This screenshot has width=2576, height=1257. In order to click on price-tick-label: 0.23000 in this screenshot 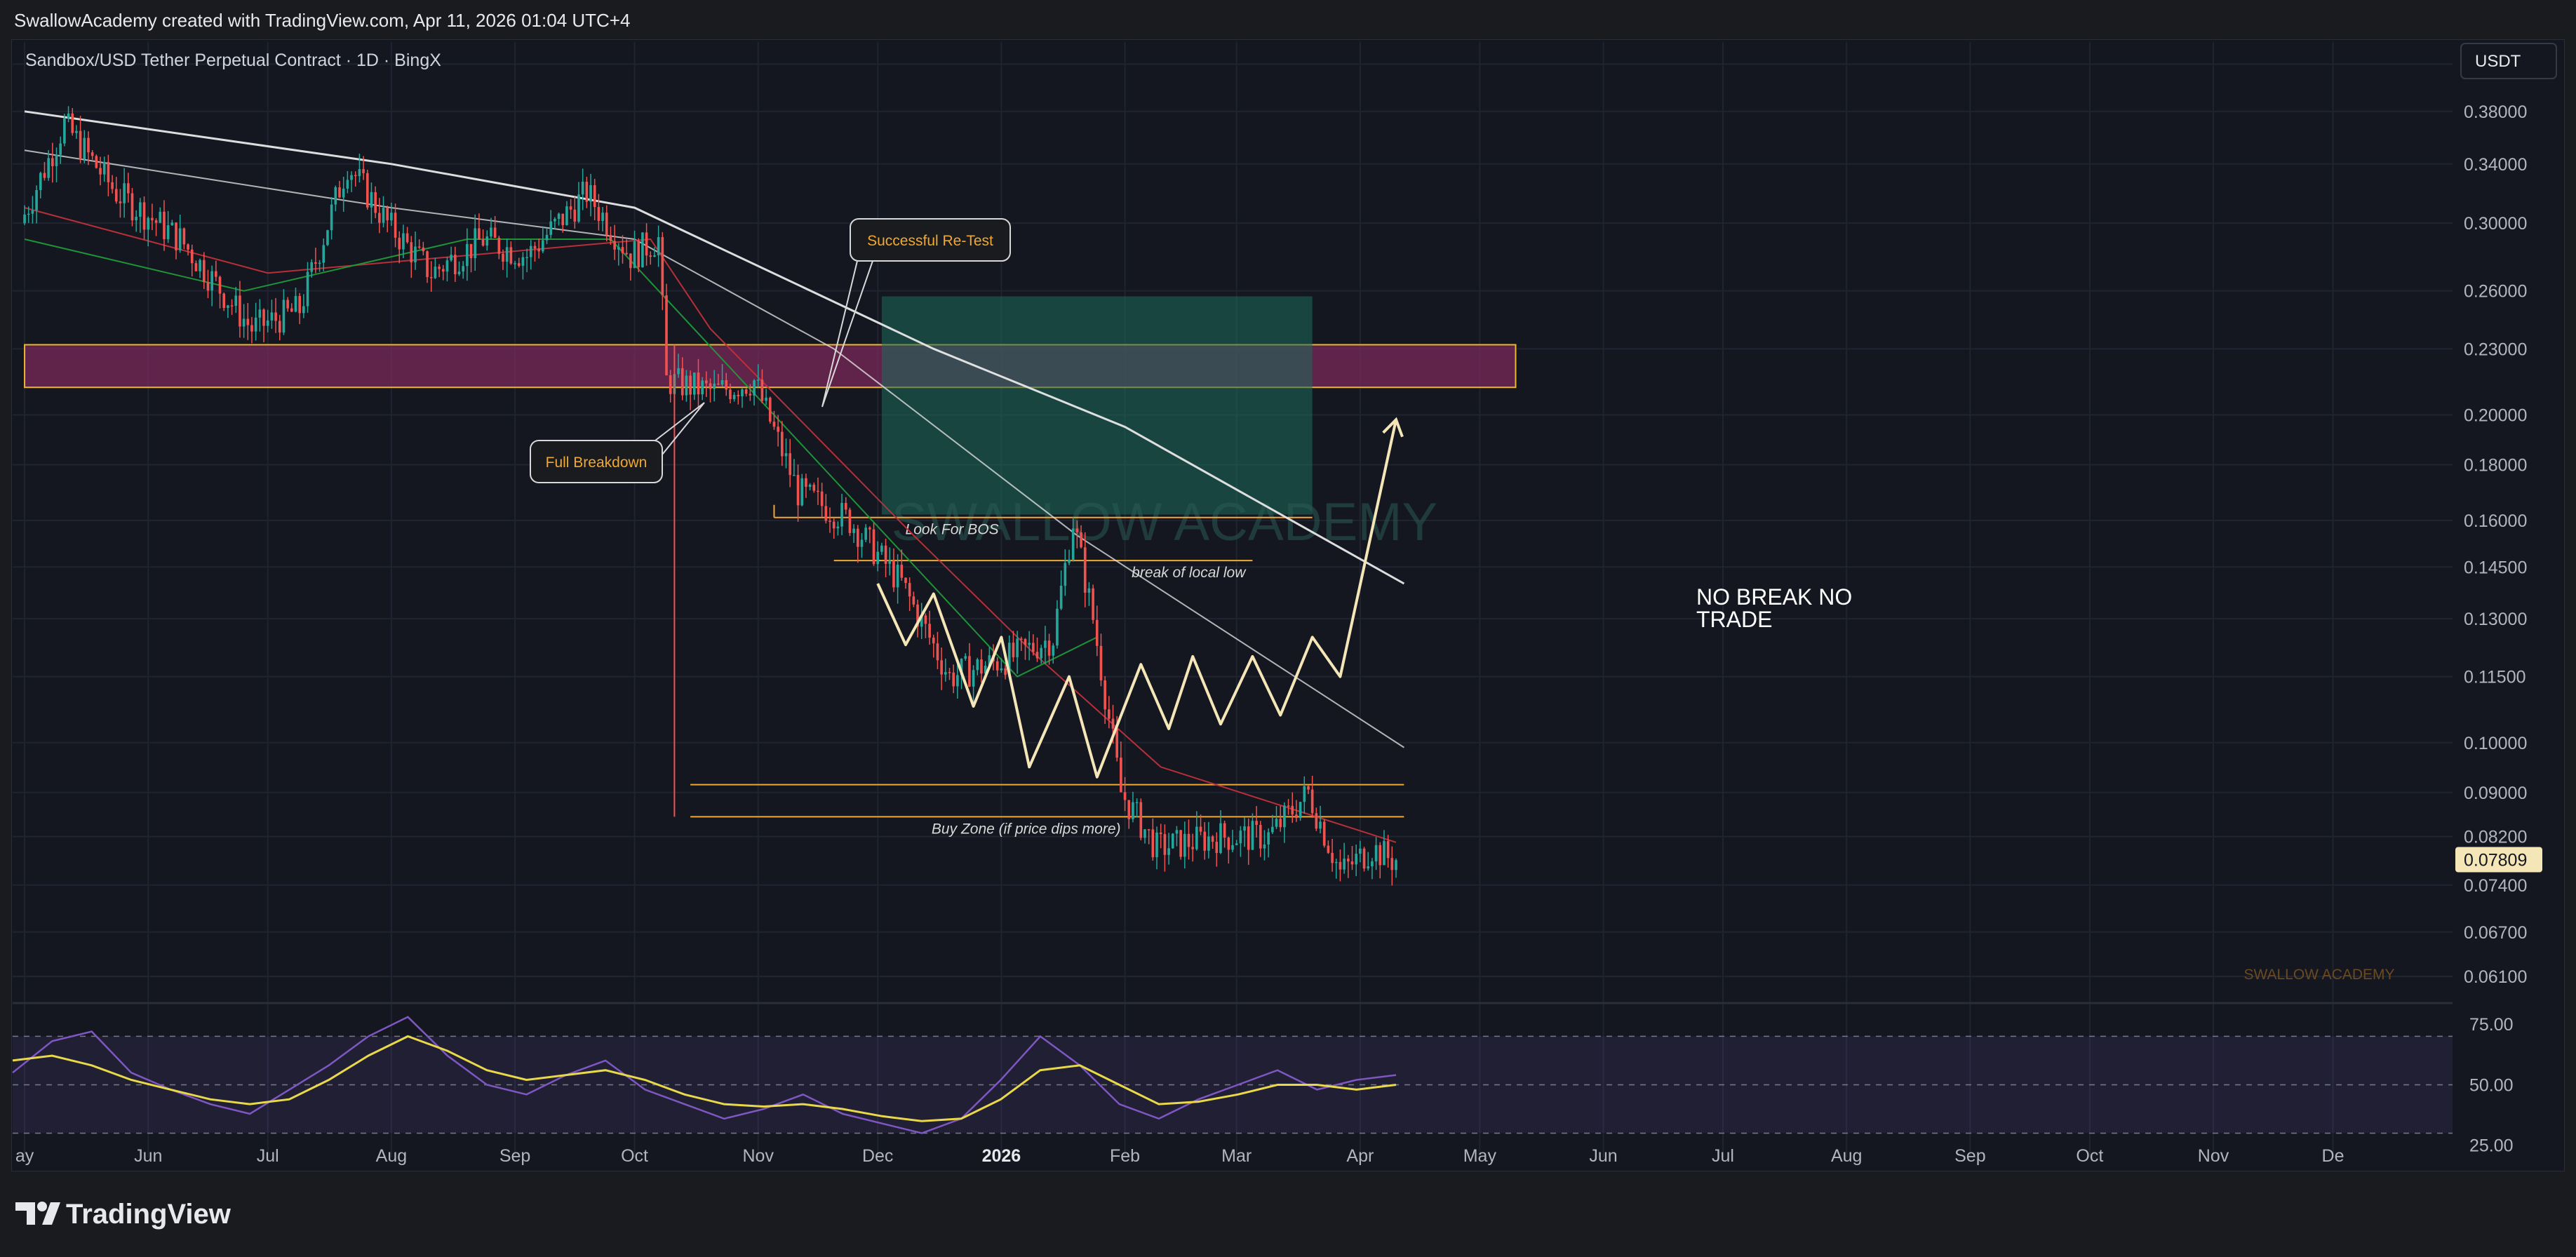, I will do `click(2495, 350)`.